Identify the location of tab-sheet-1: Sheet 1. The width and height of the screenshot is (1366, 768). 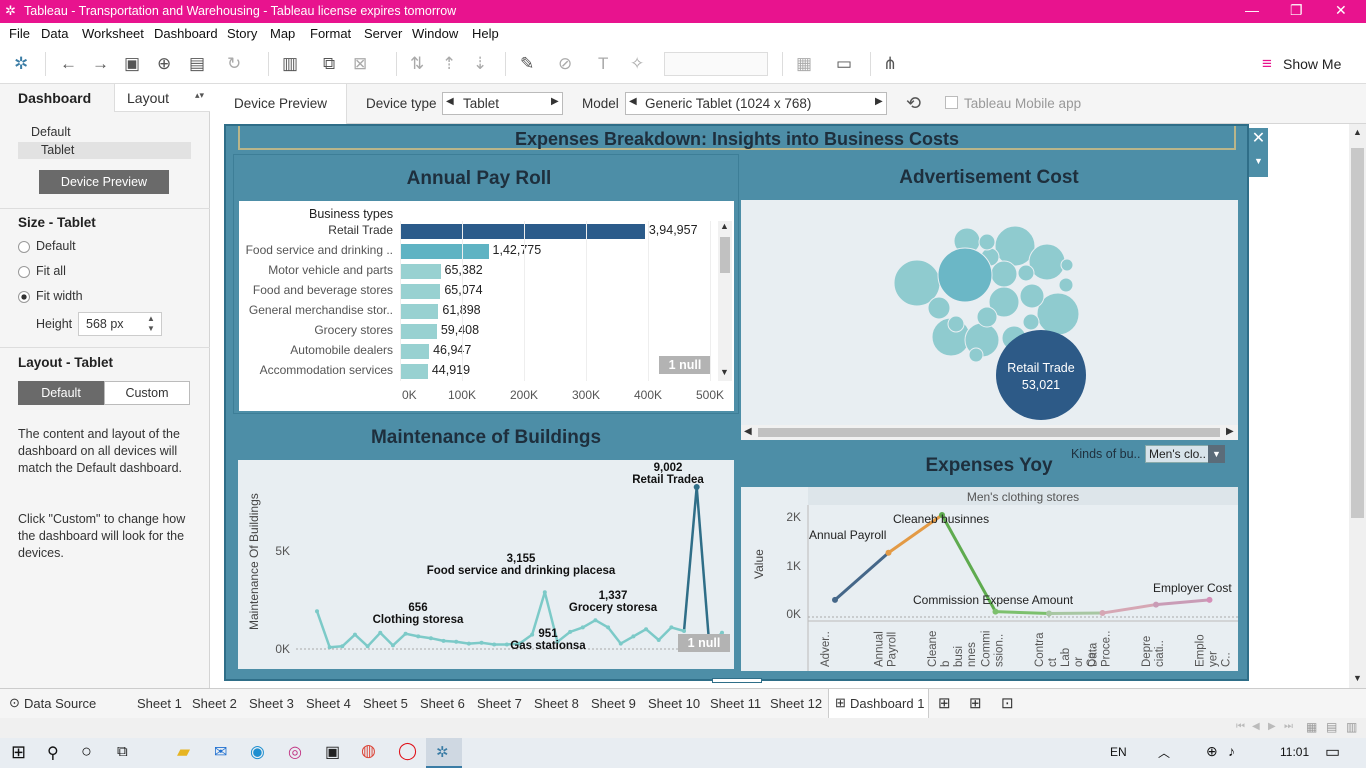
(159, 703).